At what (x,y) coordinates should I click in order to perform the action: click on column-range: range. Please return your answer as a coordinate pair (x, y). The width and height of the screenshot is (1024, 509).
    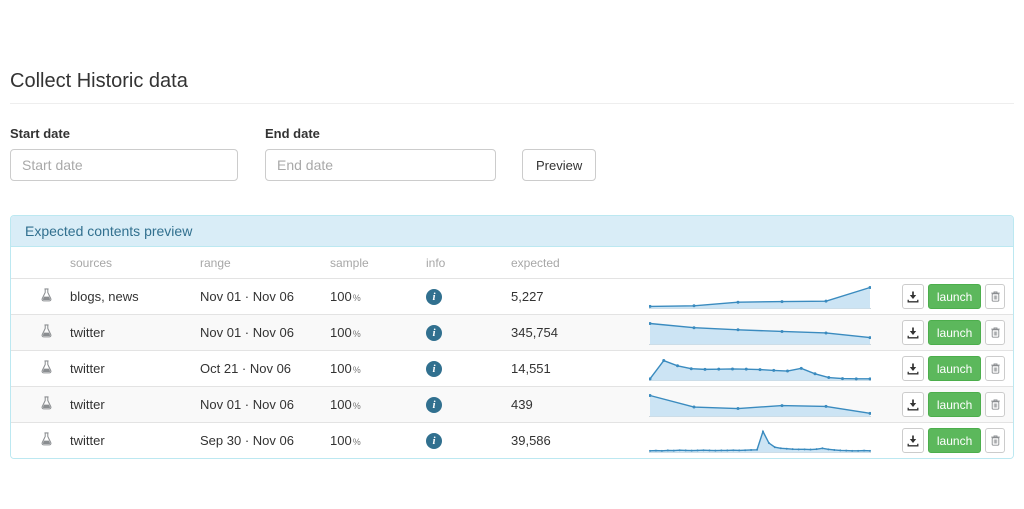
    Looking at the image, I should click on (215, 262).